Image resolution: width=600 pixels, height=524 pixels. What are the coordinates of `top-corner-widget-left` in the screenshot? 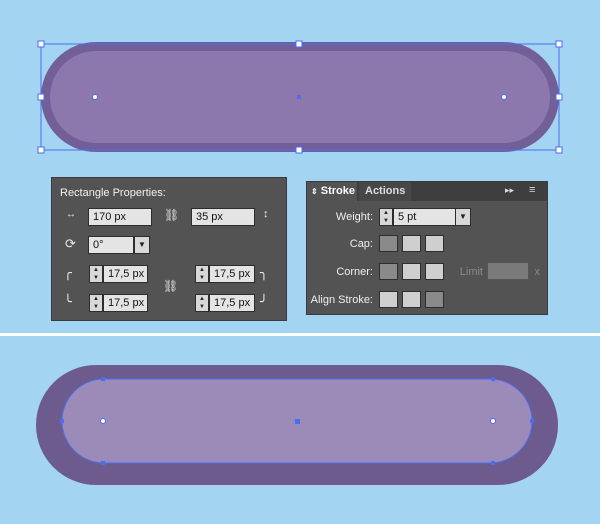 It's located at (95, 97).